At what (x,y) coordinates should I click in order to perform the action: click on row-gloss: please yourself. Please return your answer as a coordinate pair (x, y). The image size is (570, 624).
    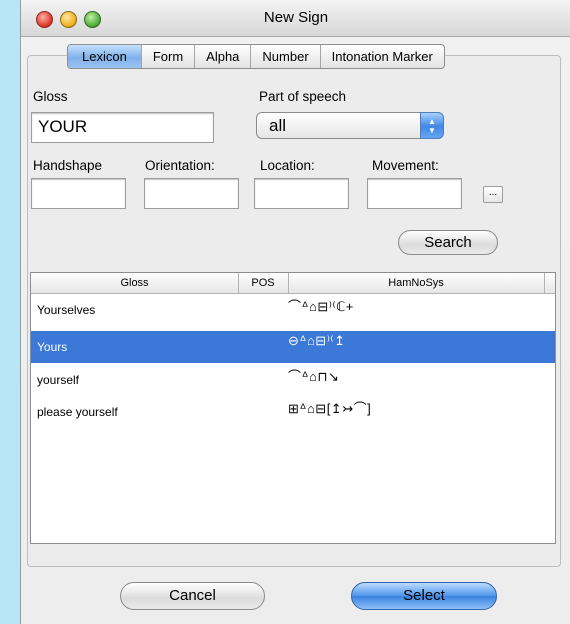
    Looking at the image, I should click on (77, 412).